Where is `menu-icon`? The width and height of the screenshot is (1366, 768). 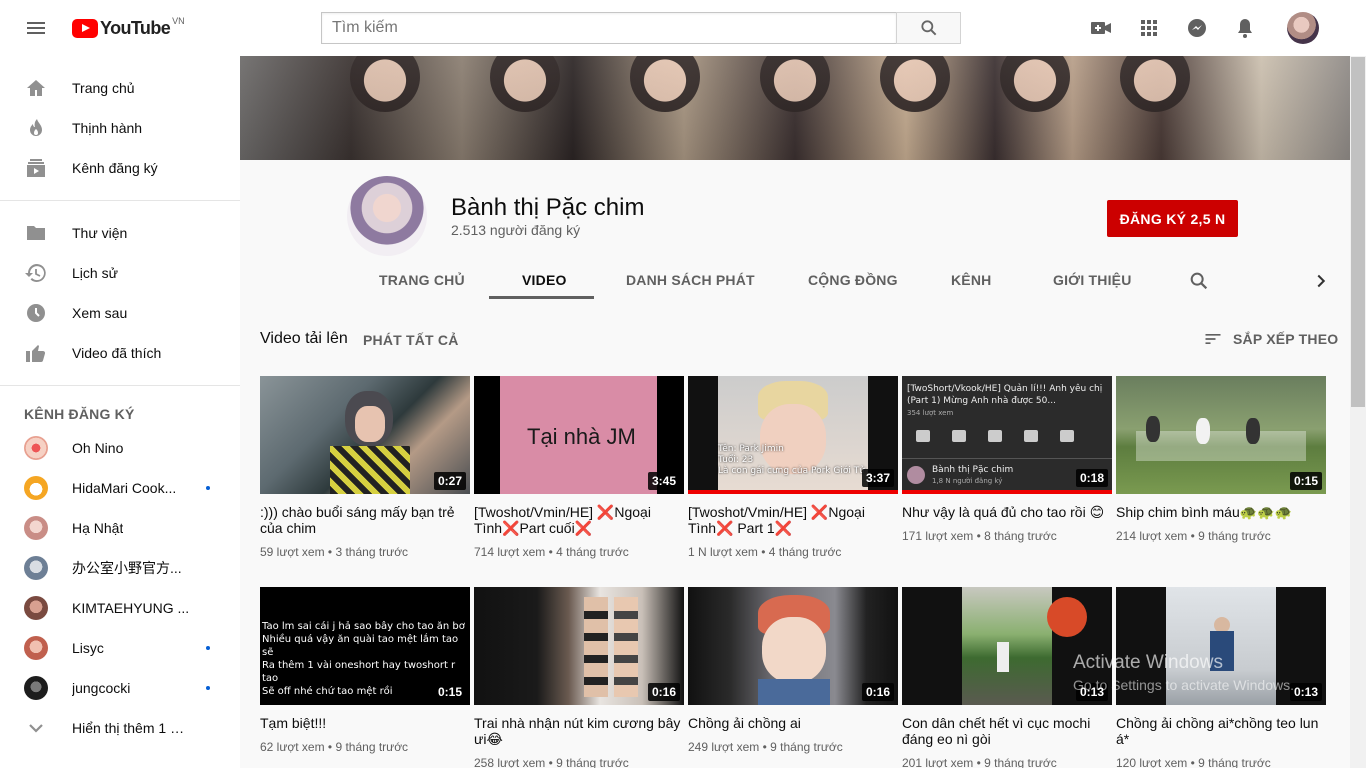
menu-icon is located at coordinates (36, 28).